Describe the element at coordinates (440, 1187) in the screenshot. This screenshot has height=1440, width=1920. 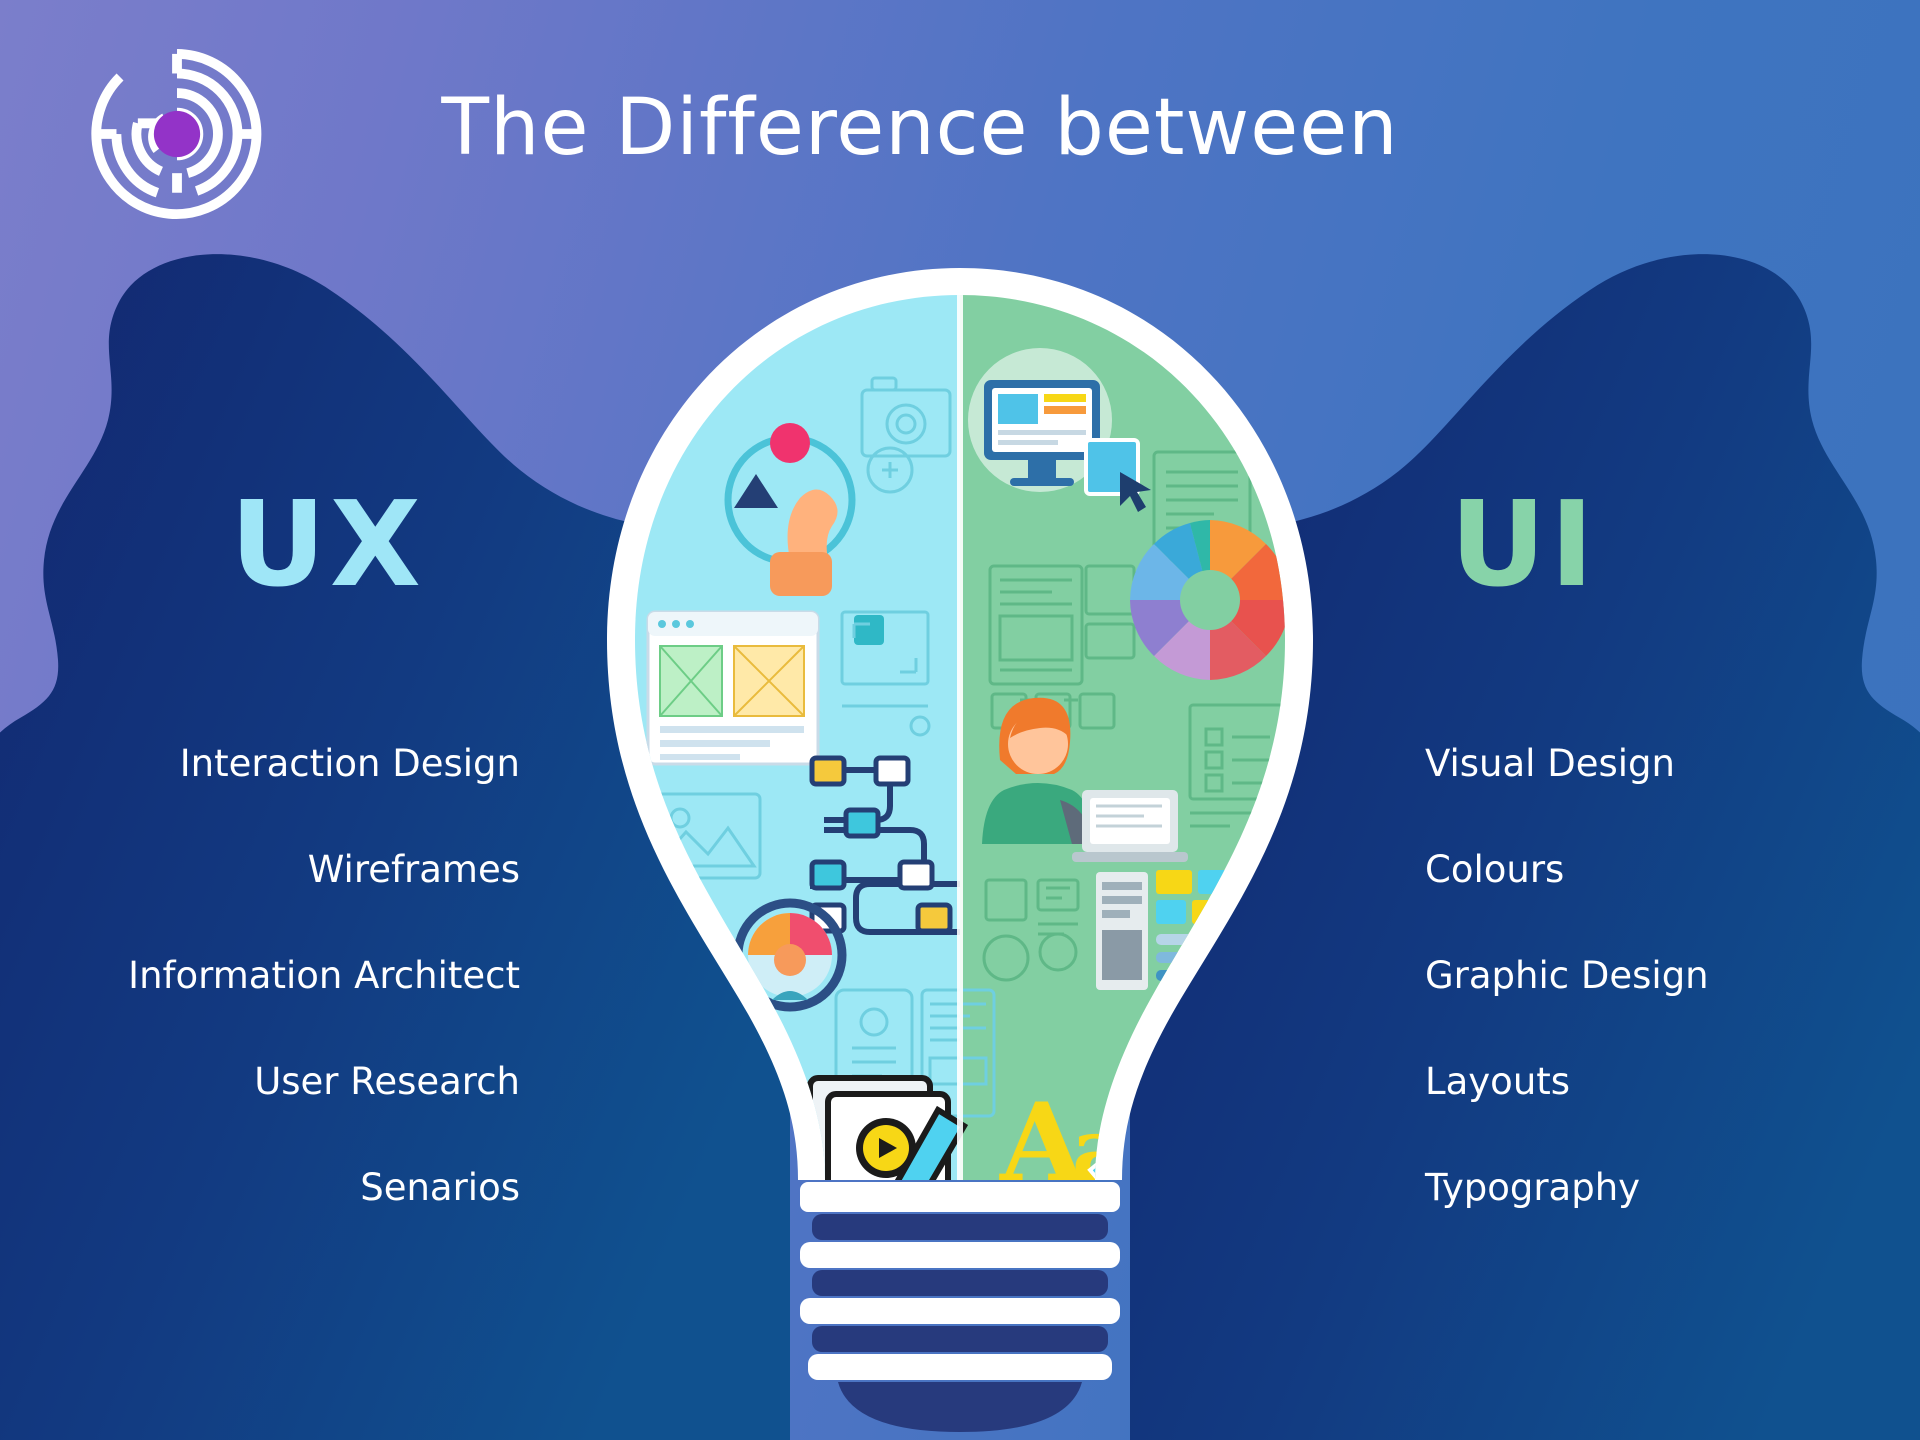
I see `list-item: Senarios` at that location.